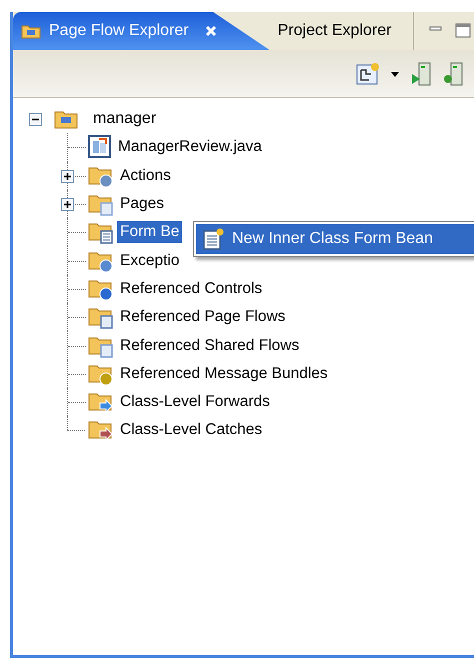 The image size is (474, 666). What do you see at coordinates (145, 175) in the screenshot?
I see `tree-item: Actions` at bounding box center [145, 175].